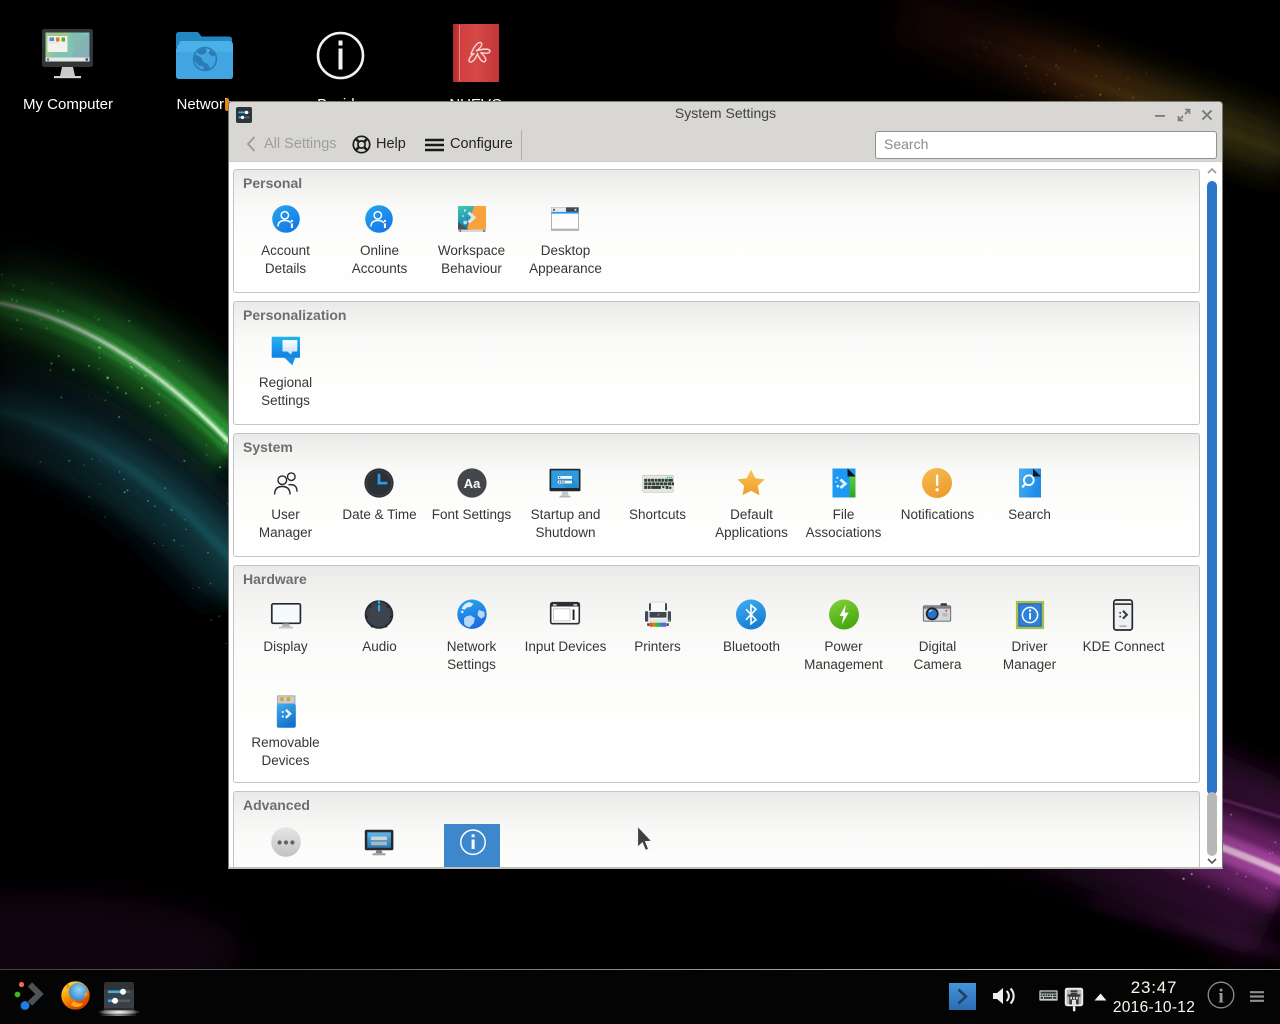  What do you see at coordinates (472, 483) in the screenshot?
I see `svg-text: Aa` at bounding box center [472, 483].